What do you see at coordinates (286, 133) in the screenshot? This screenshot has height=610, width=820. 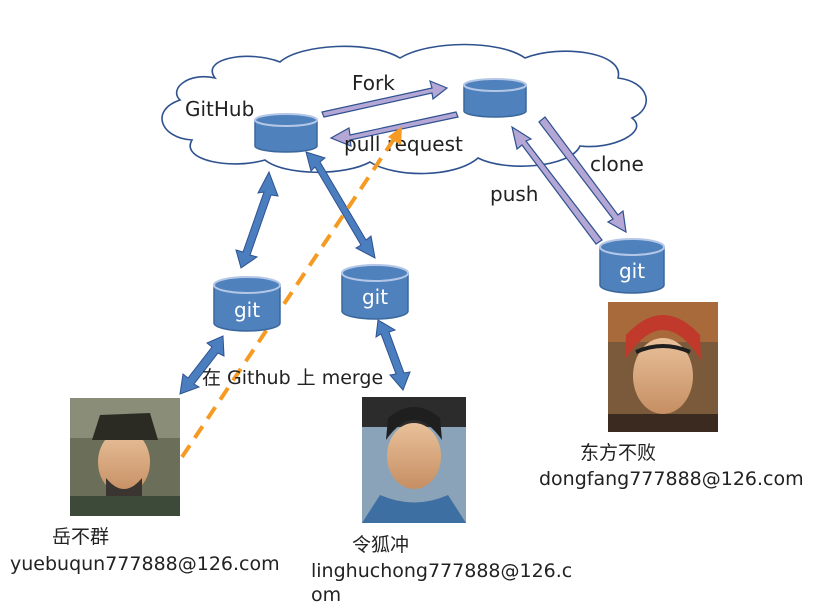 I see `github-origin-repo-icon` at bounding box center [286, 133].